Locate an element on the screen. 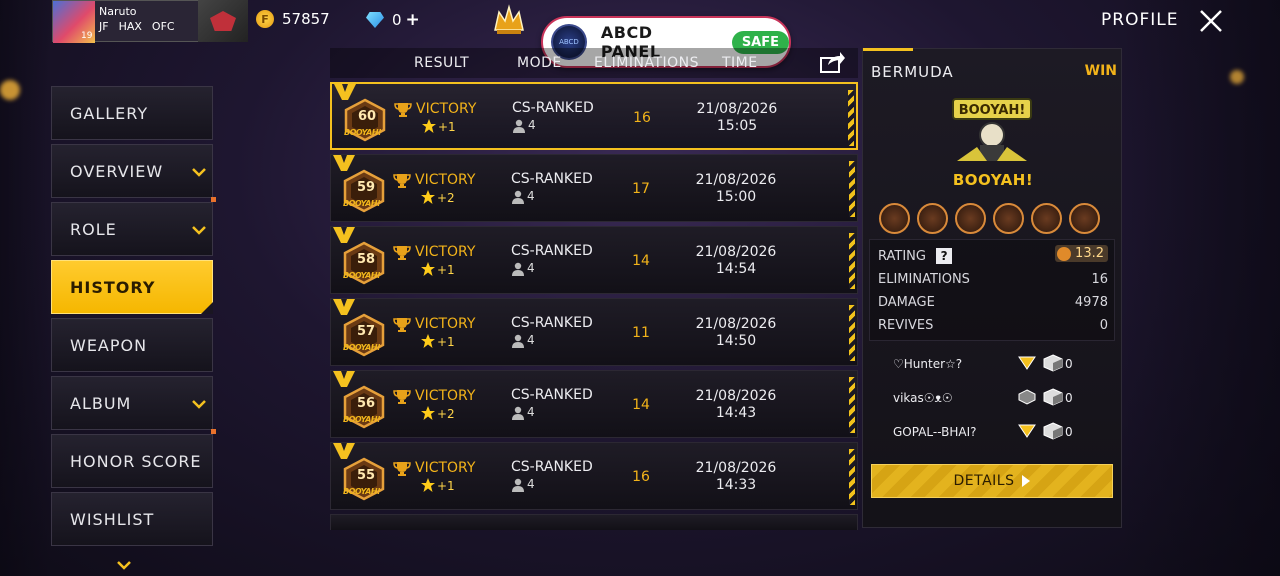 This screenshot has width=1280, height=576. gold-counter: F 57857 is located at coordinates (293, 19).